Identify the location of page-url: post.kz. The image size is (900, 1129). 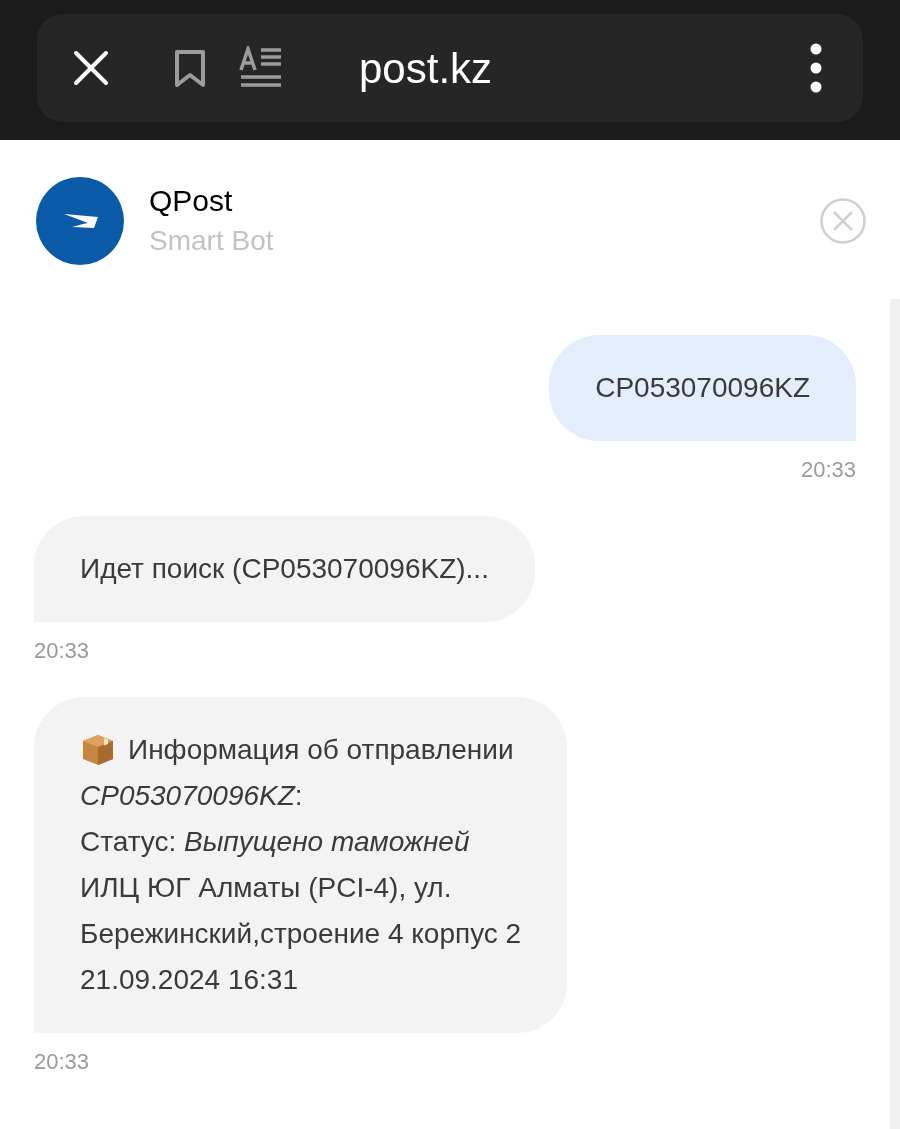
(584, 68).